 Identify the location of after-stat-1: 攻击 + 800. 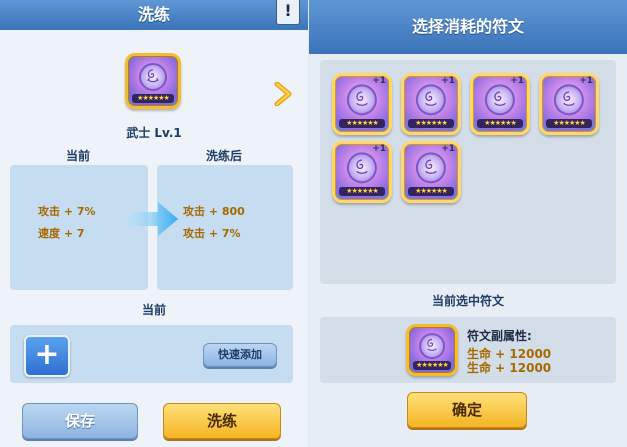
(214, 211).